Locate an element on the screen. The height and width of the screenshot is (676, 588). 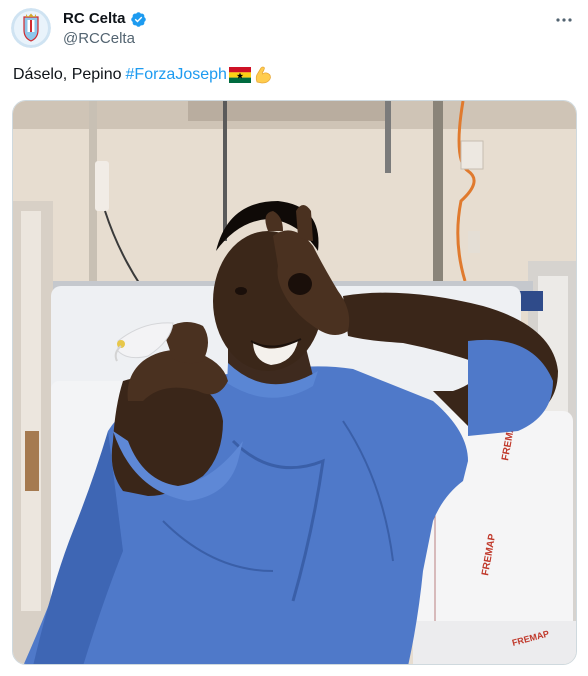
display-name: RC Celta is located at coordinates (94, 19).